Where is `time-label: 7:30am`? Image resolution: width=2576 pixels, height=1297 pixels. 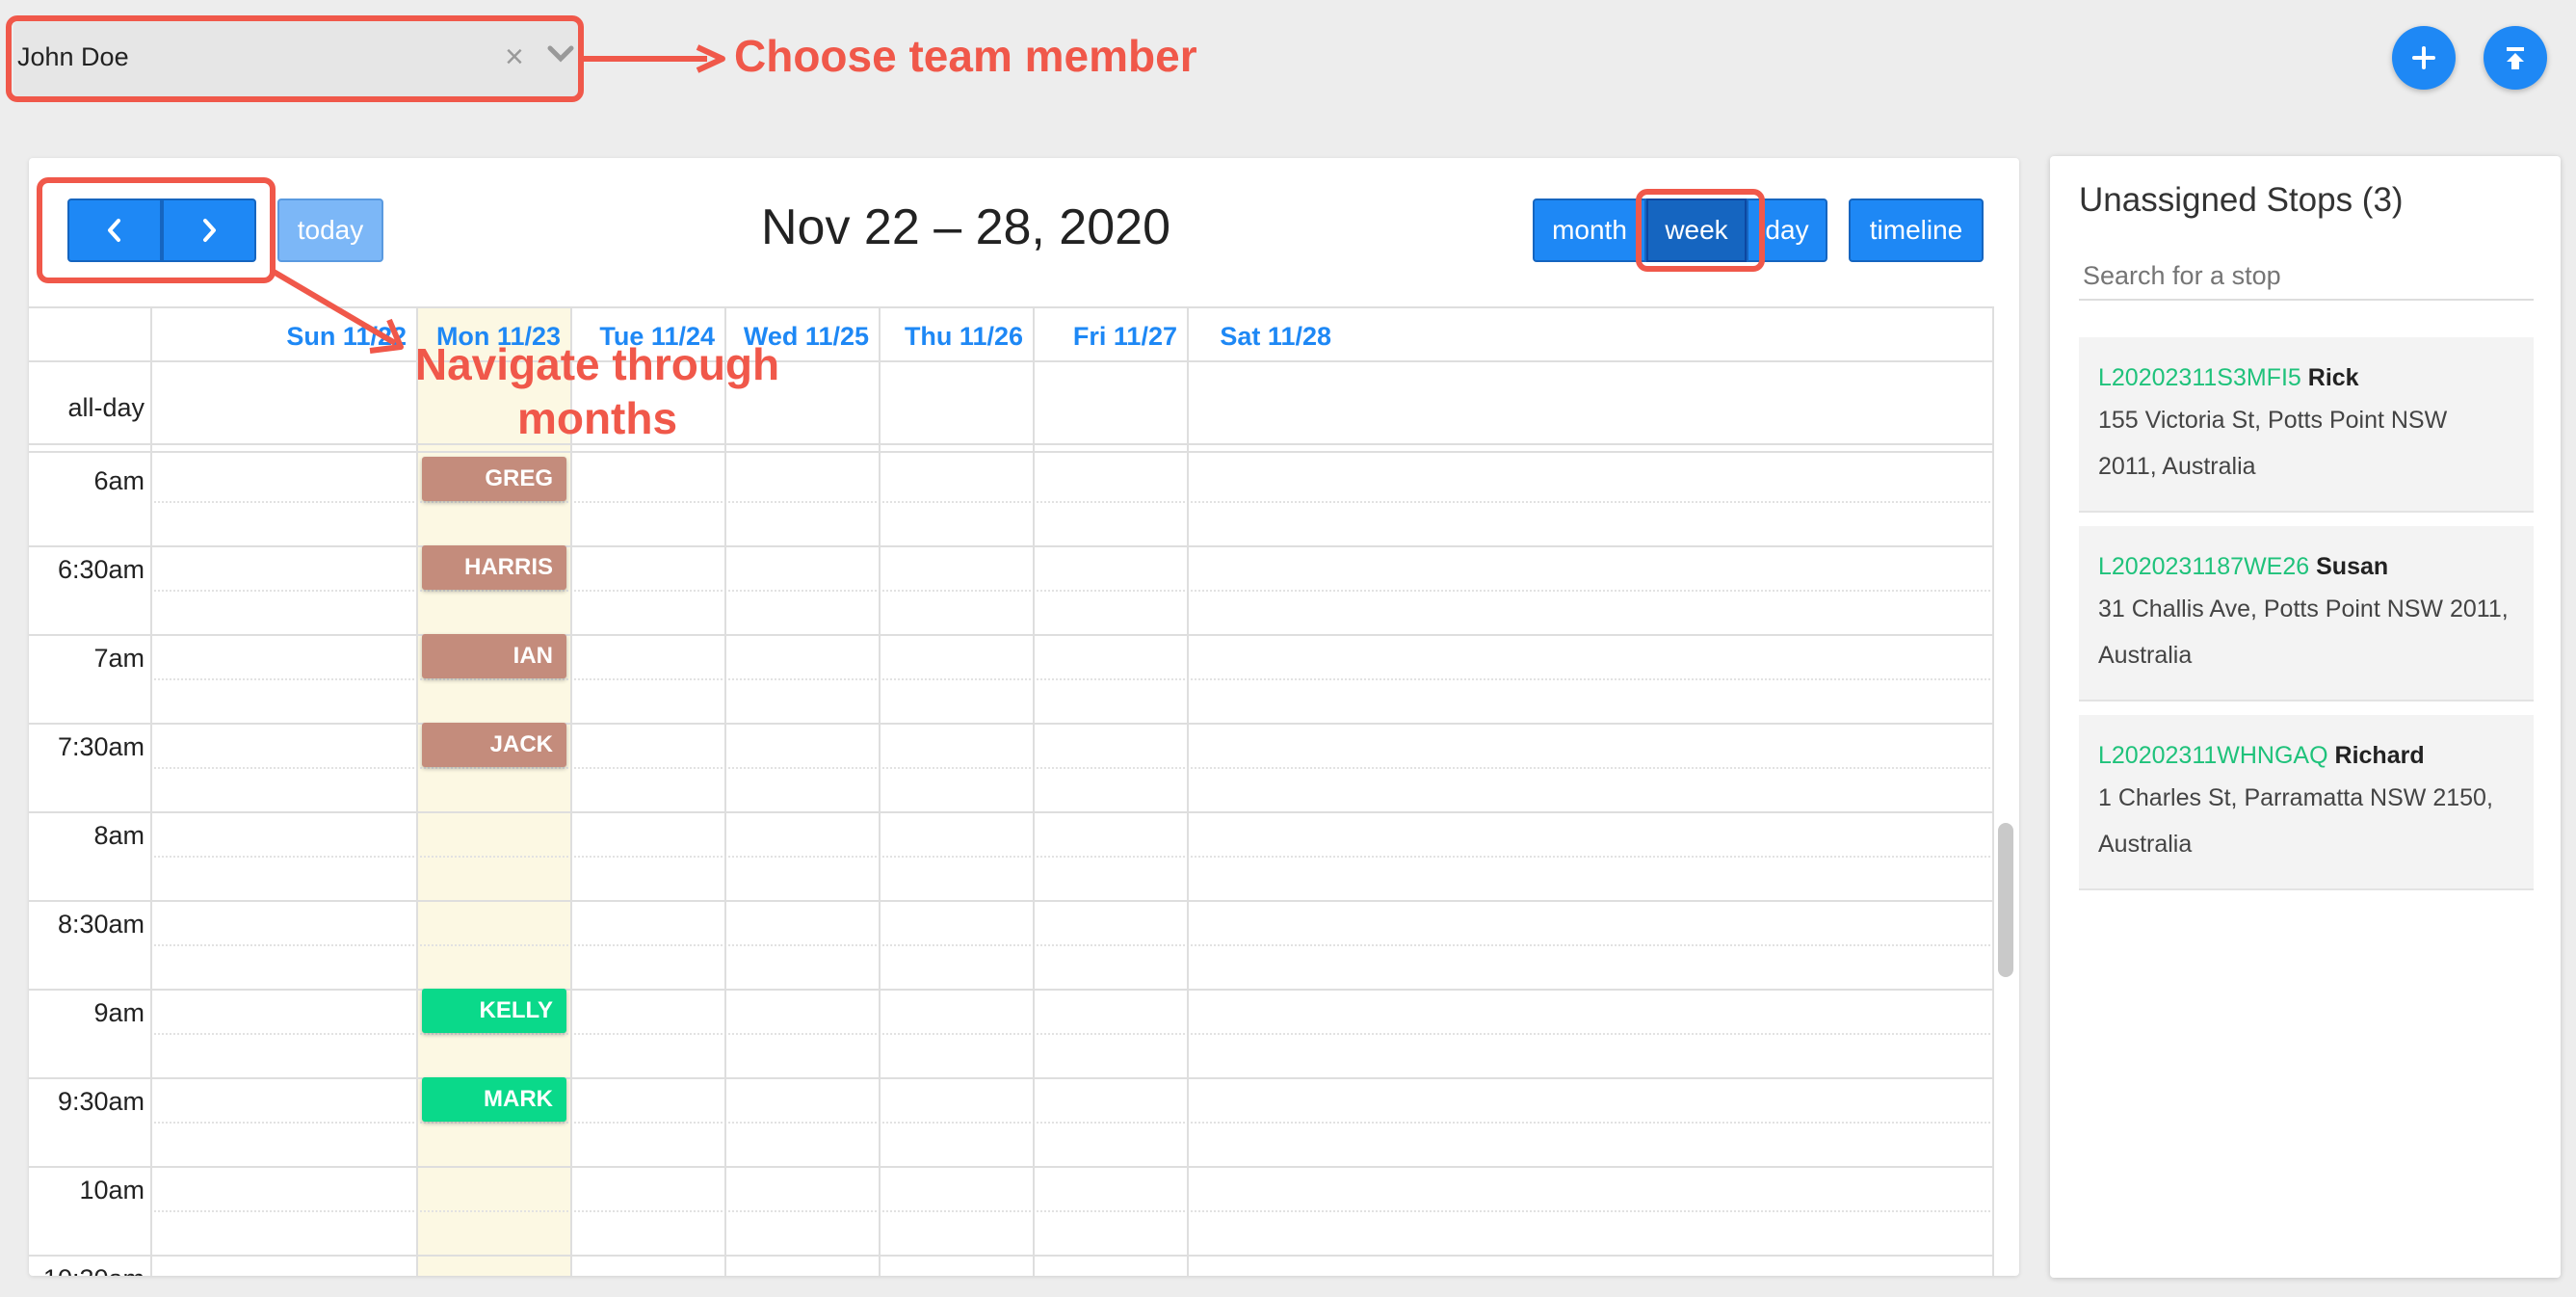
time-label: 7:30am is located at coordinates (101, 746).